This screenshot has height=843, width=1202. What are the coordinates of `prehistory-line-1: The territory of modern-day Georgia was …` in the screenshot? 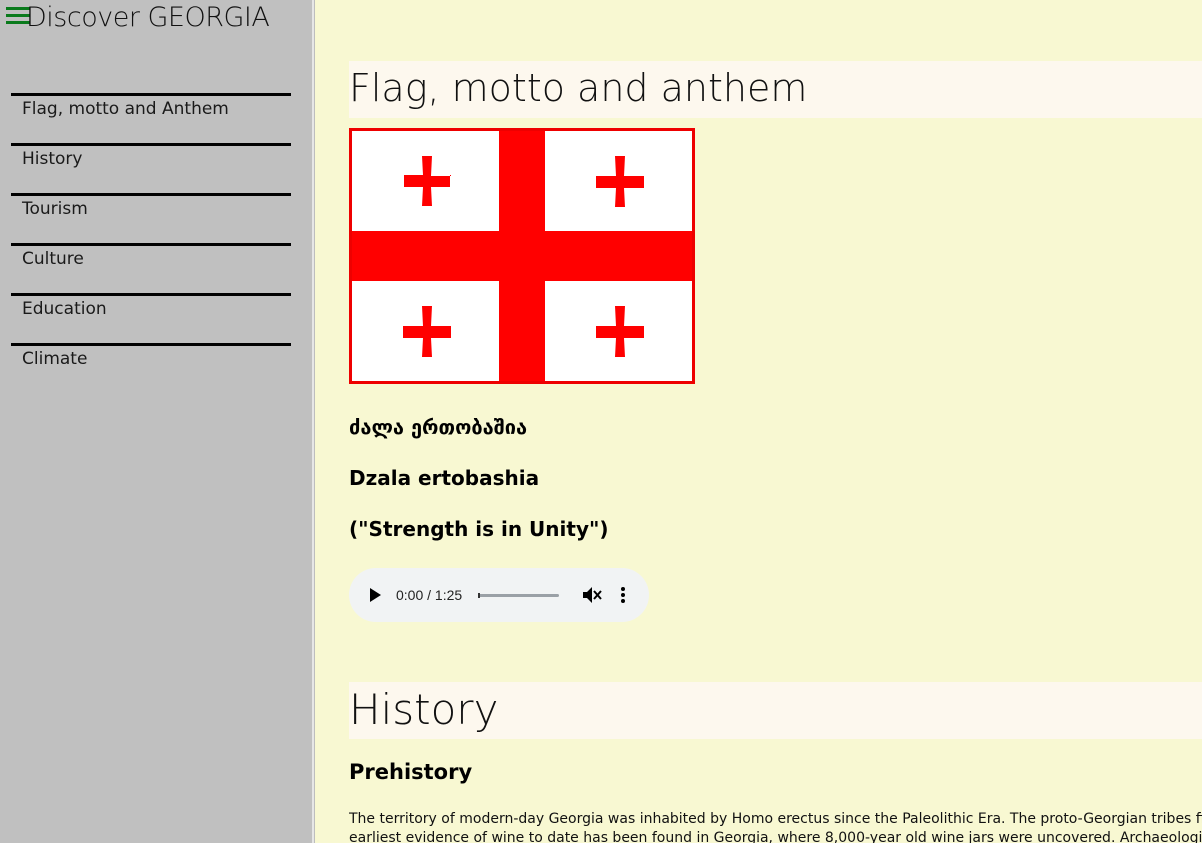 It's located at (775, 819).